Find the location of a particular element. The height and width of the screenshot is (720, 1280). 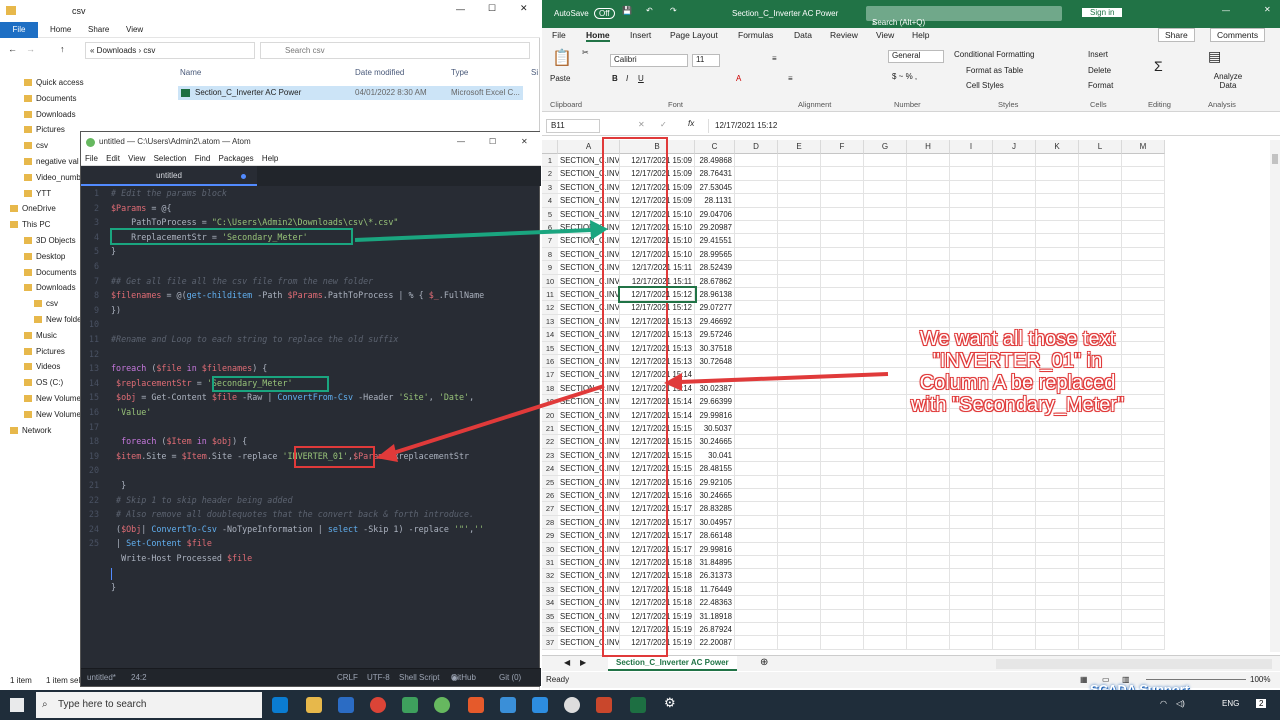

taskbar-search-text: Type here to search is located at coordinates (102, 704).